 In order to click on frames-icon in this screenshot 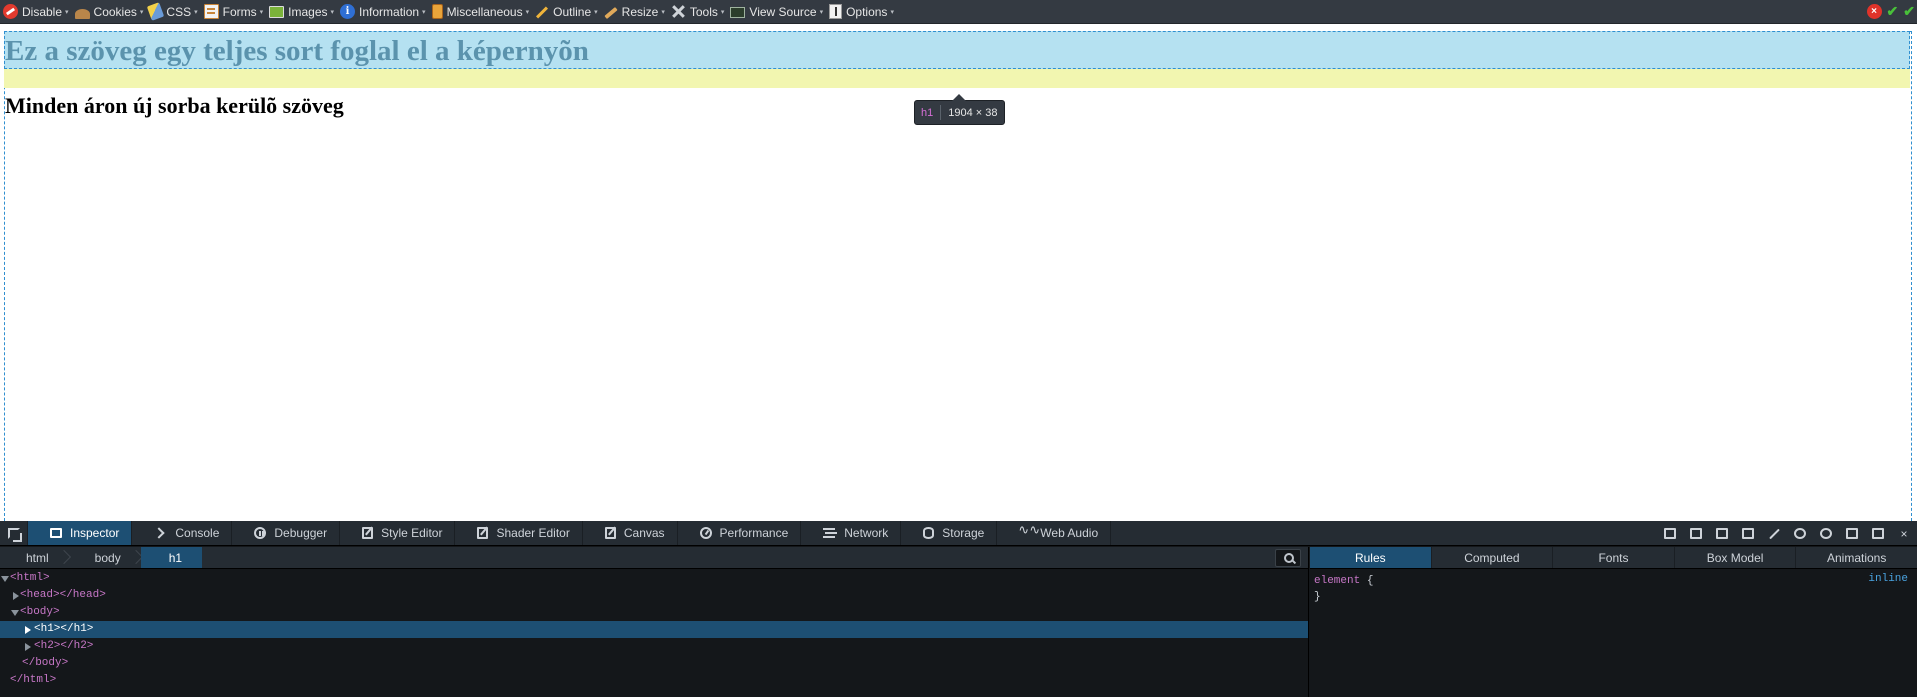, I will do `click(1670, 533)`.